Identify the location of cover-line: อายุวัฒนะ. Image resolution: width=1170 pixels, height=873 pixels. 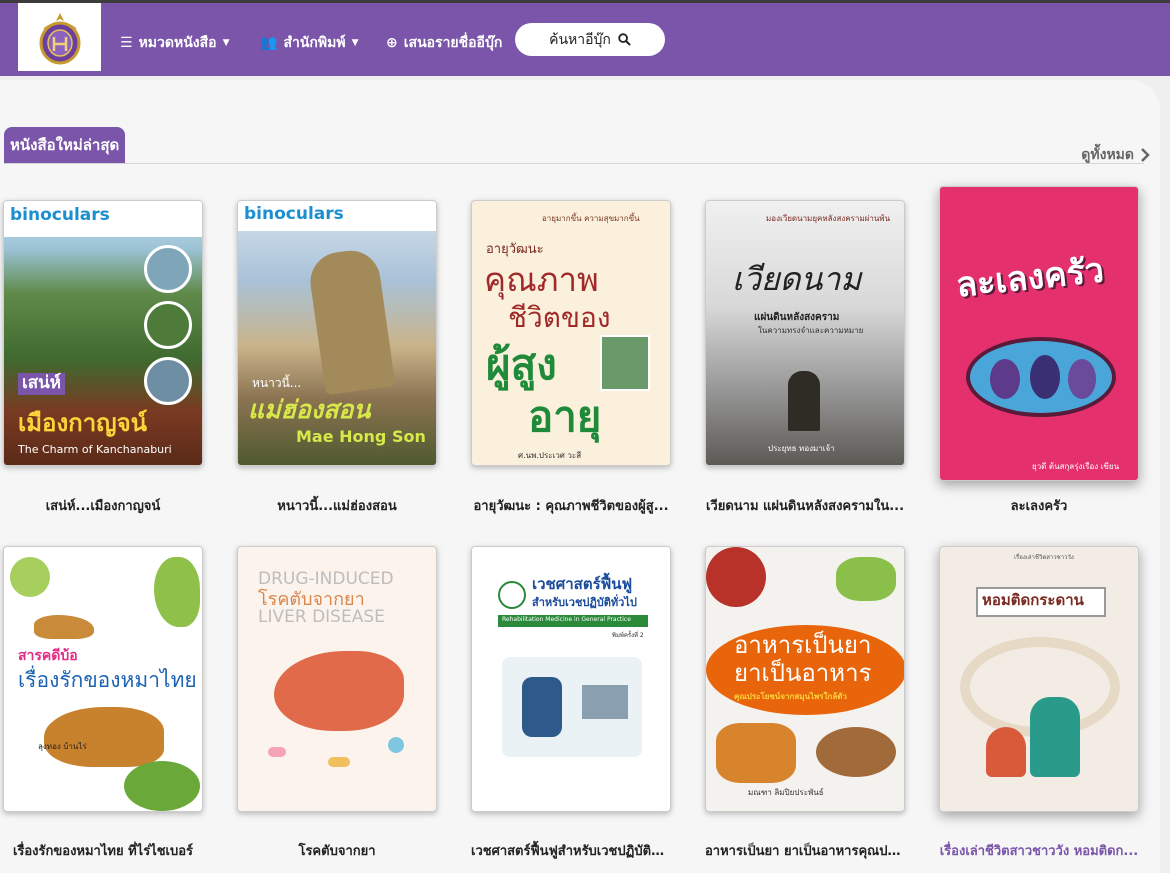
(515, 249).